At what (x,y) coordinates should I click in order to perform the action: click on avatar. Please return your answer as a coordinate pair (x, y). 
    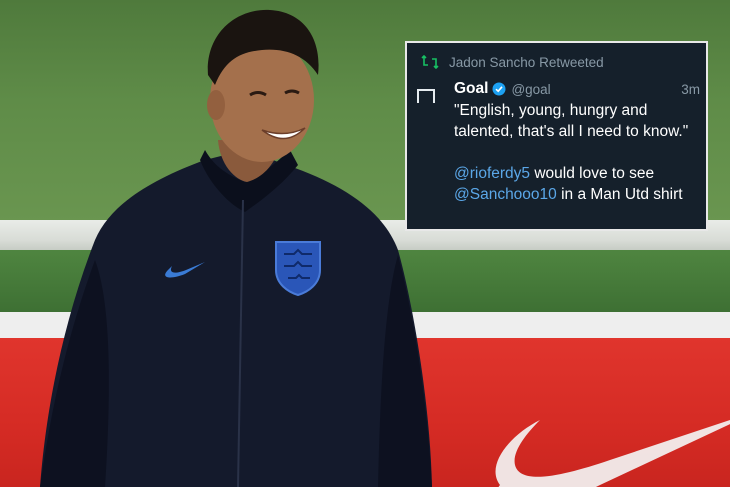
    Looking at the image, I should click on (426, 96).